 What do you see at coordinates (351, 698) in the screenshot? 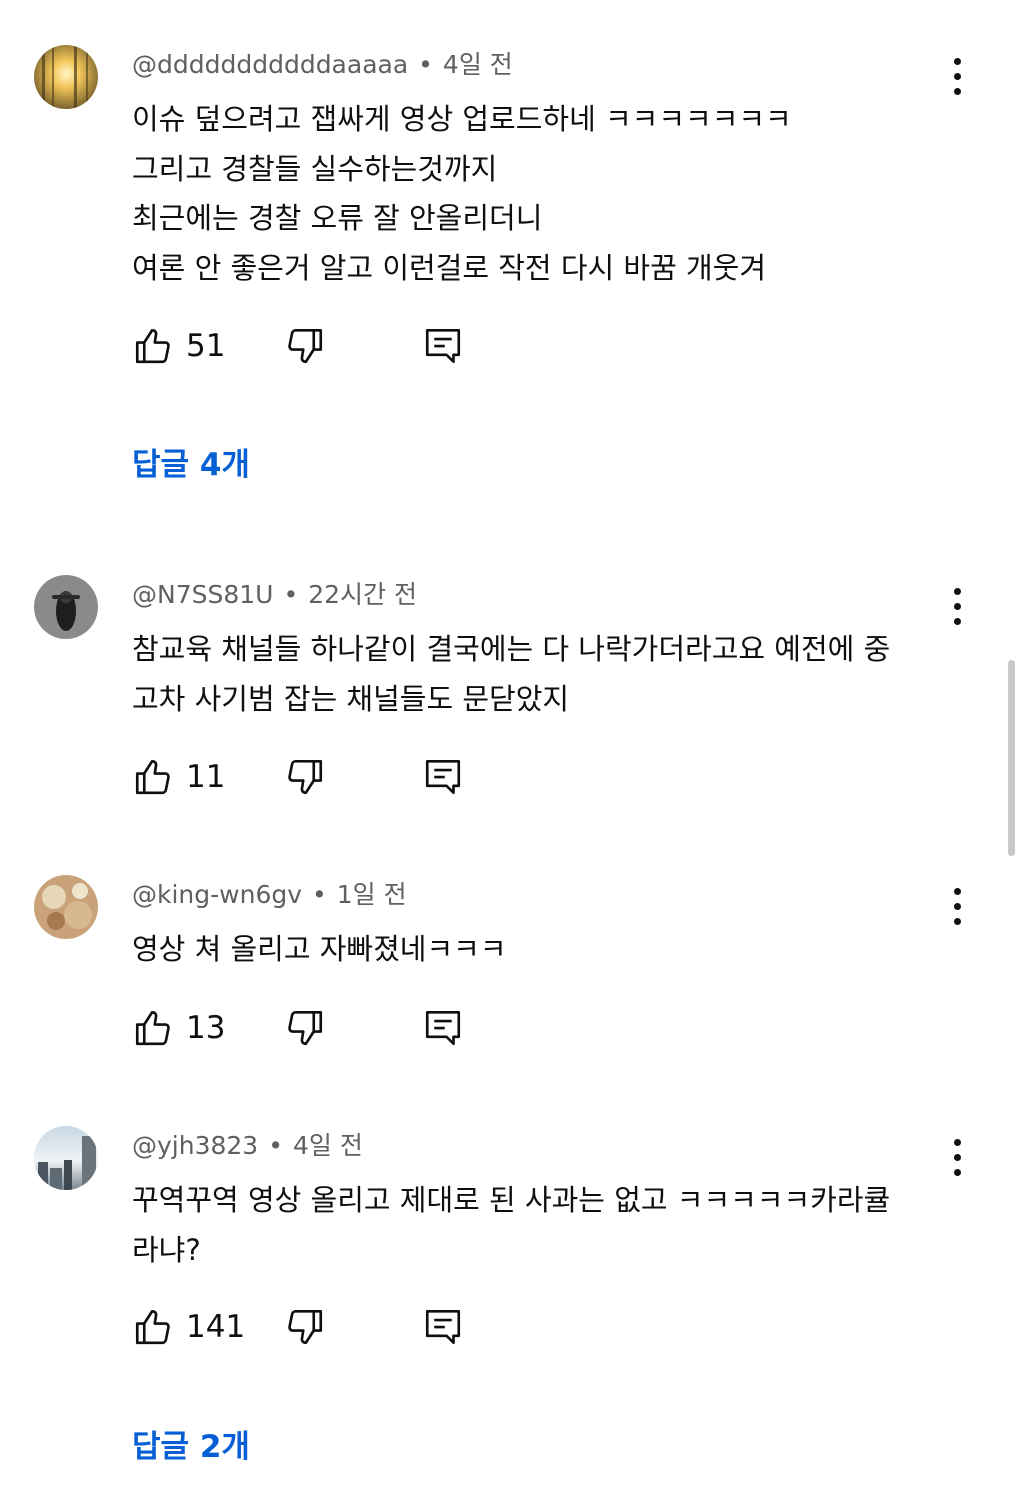
I see `comment-line: 고차 사기범 잡는 채널들도 문닫았지` at bounding box center [351, 698].